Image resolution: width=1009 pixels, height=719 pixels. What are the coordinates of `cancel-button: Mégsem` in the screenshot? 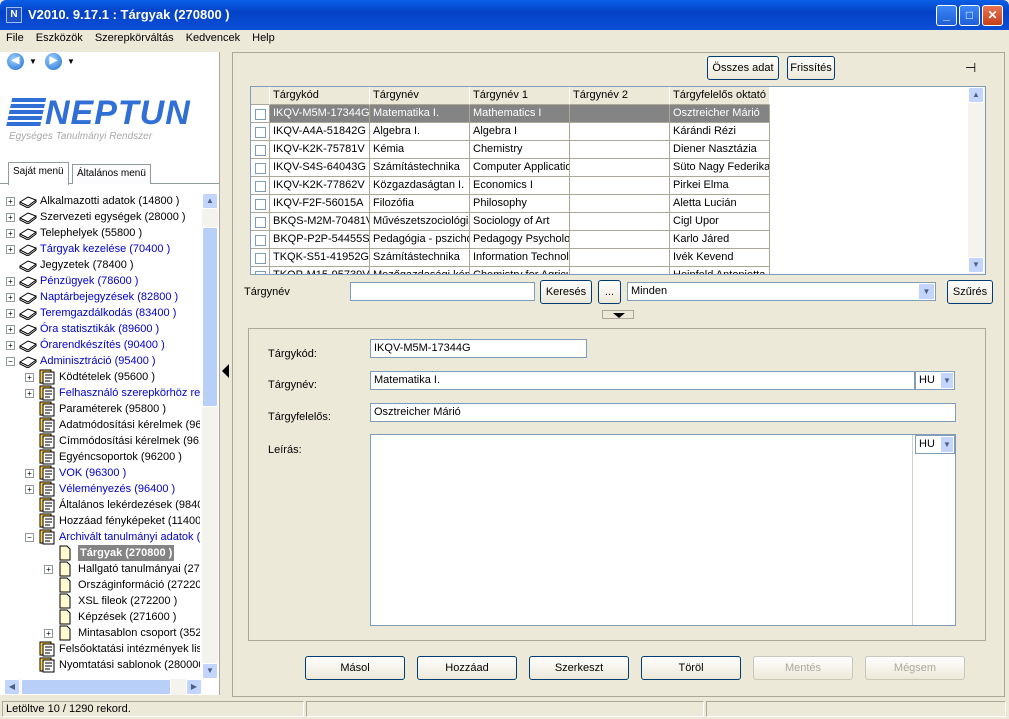 It's located at (915, 668).